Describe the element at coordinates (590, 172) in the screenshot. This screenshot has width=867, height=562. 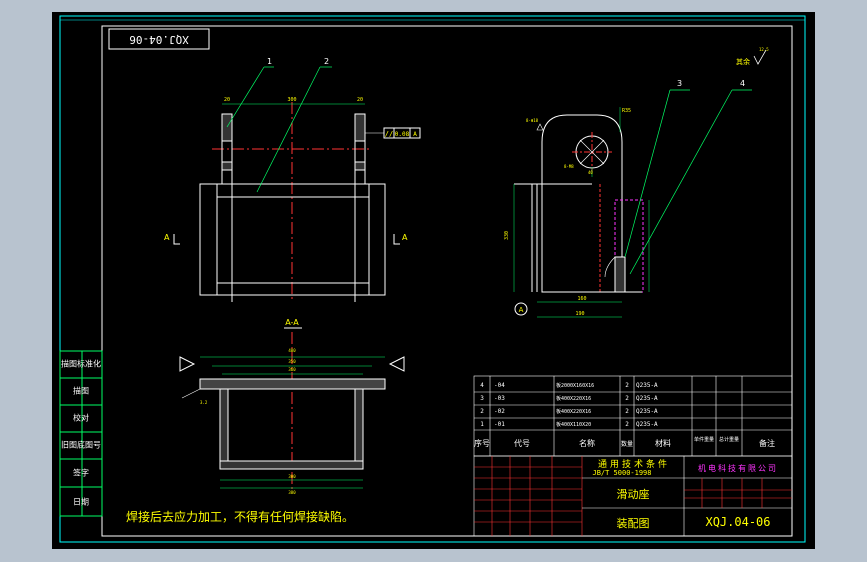
I see `svg-text: 40` at that location.